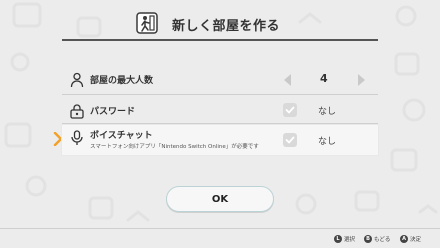 The width and height of the screenshot is (440, 248). What do you see at coordinates (368, 238) in the screenshot?
I see `b-button-icon: B` at bounding box center [368, 238].